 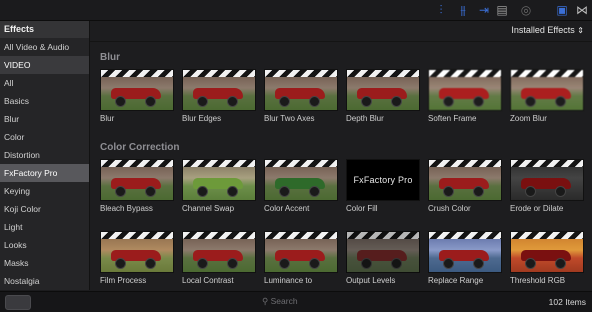 What do you see at coordinates (538, 280) in the screenshot?
I see `effect-tile-label: Threshold RGB` at bounding box center [538, 280].